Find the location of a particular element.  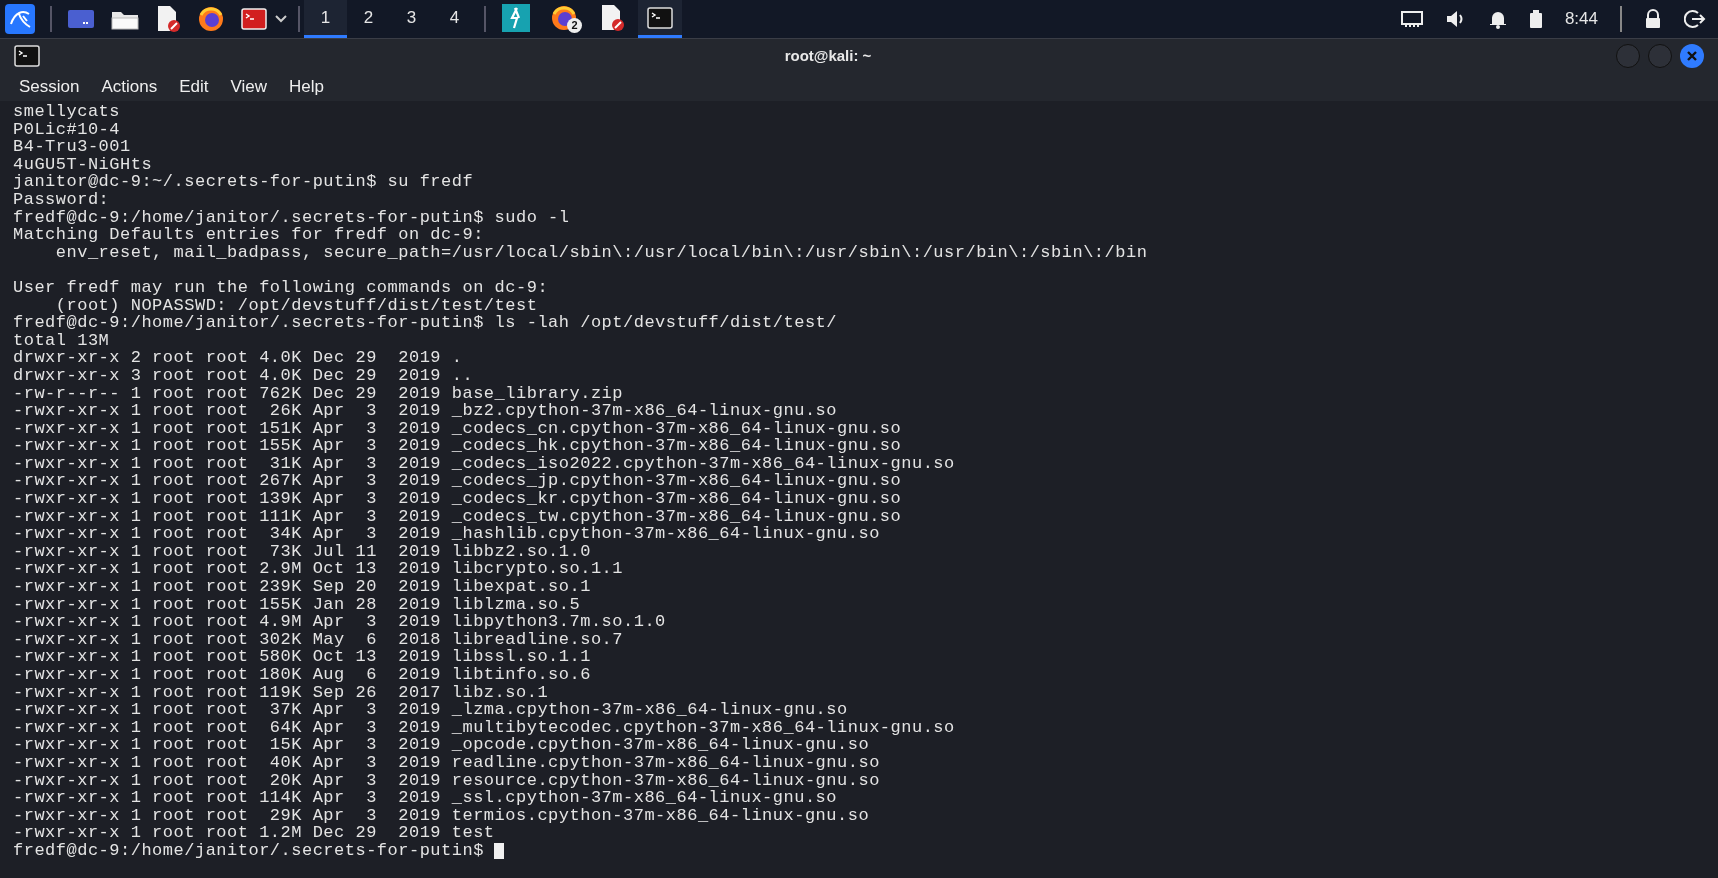

terminal-line: P0Lic#10-4 is located at coordinates (67, 129).